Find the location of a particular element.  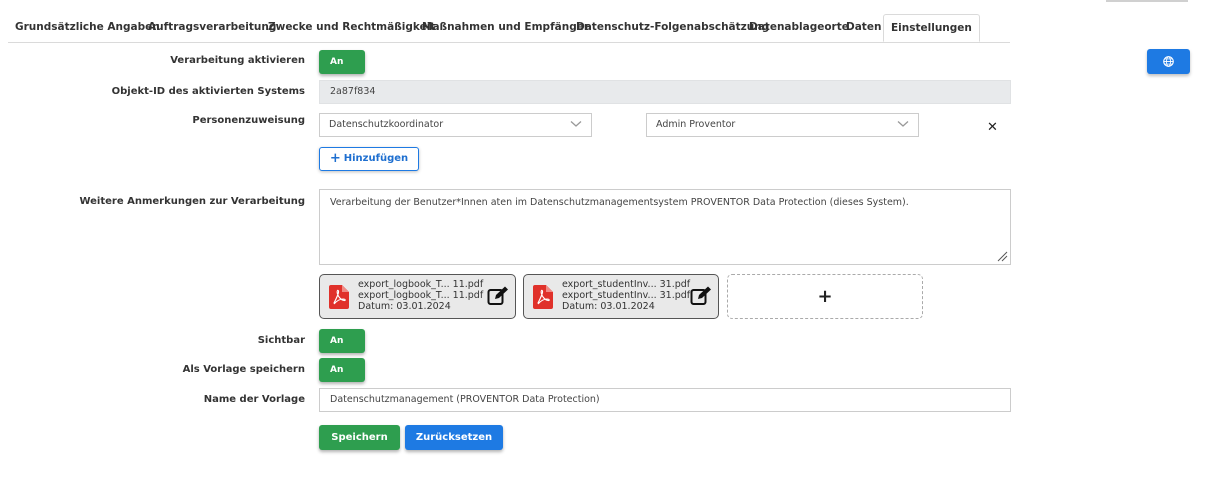

template-name-label: Name der Vorlage is located at coordinates (254, 399).